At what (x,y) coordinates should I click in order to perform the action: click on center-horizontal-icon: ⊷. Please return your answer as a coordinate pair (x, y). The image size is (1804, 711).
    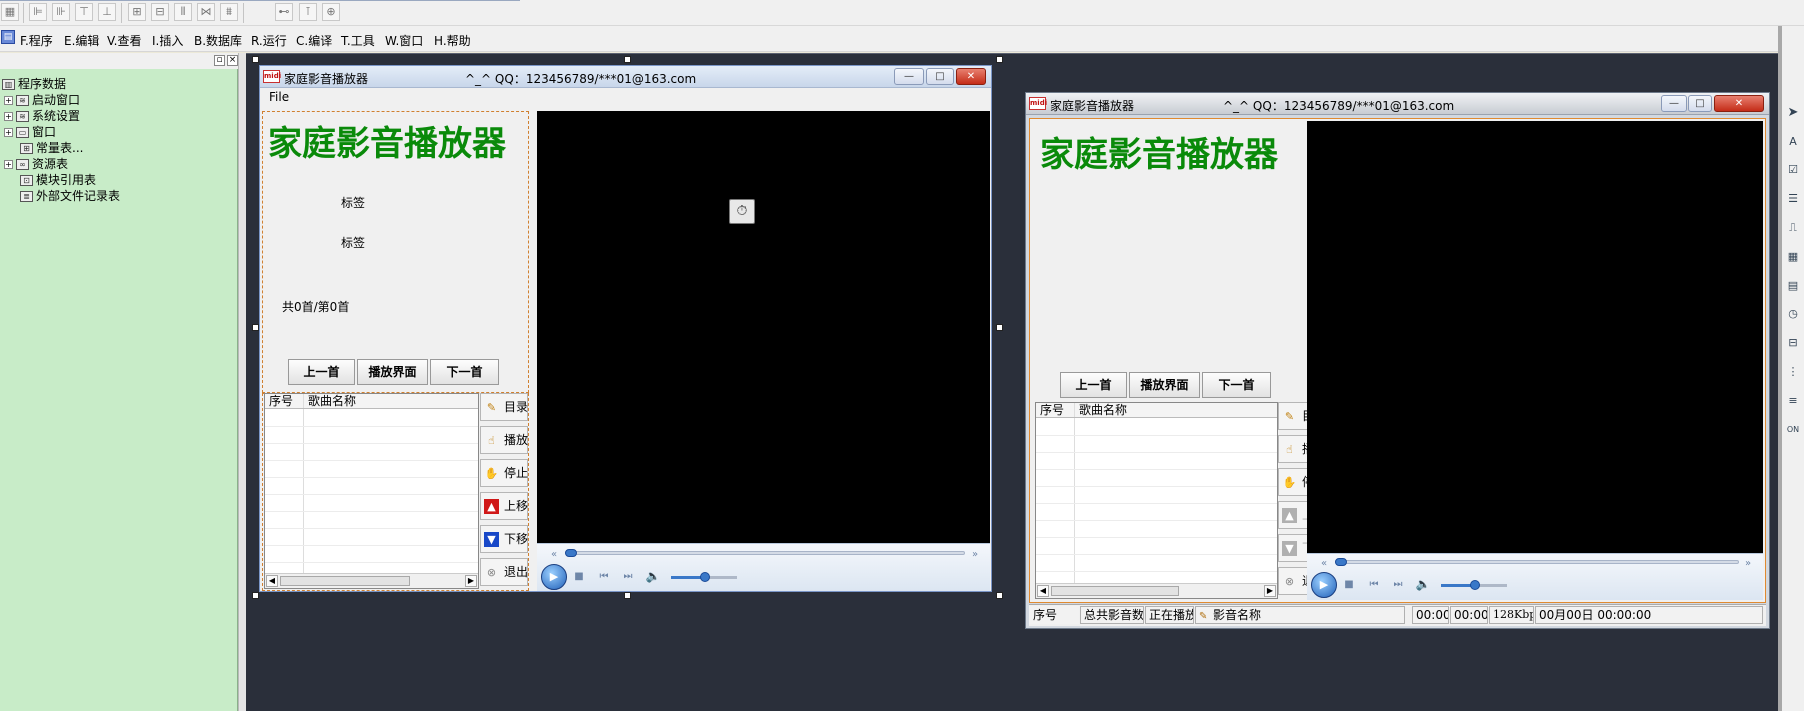
    Looking at the image, I should click on (284, 12).